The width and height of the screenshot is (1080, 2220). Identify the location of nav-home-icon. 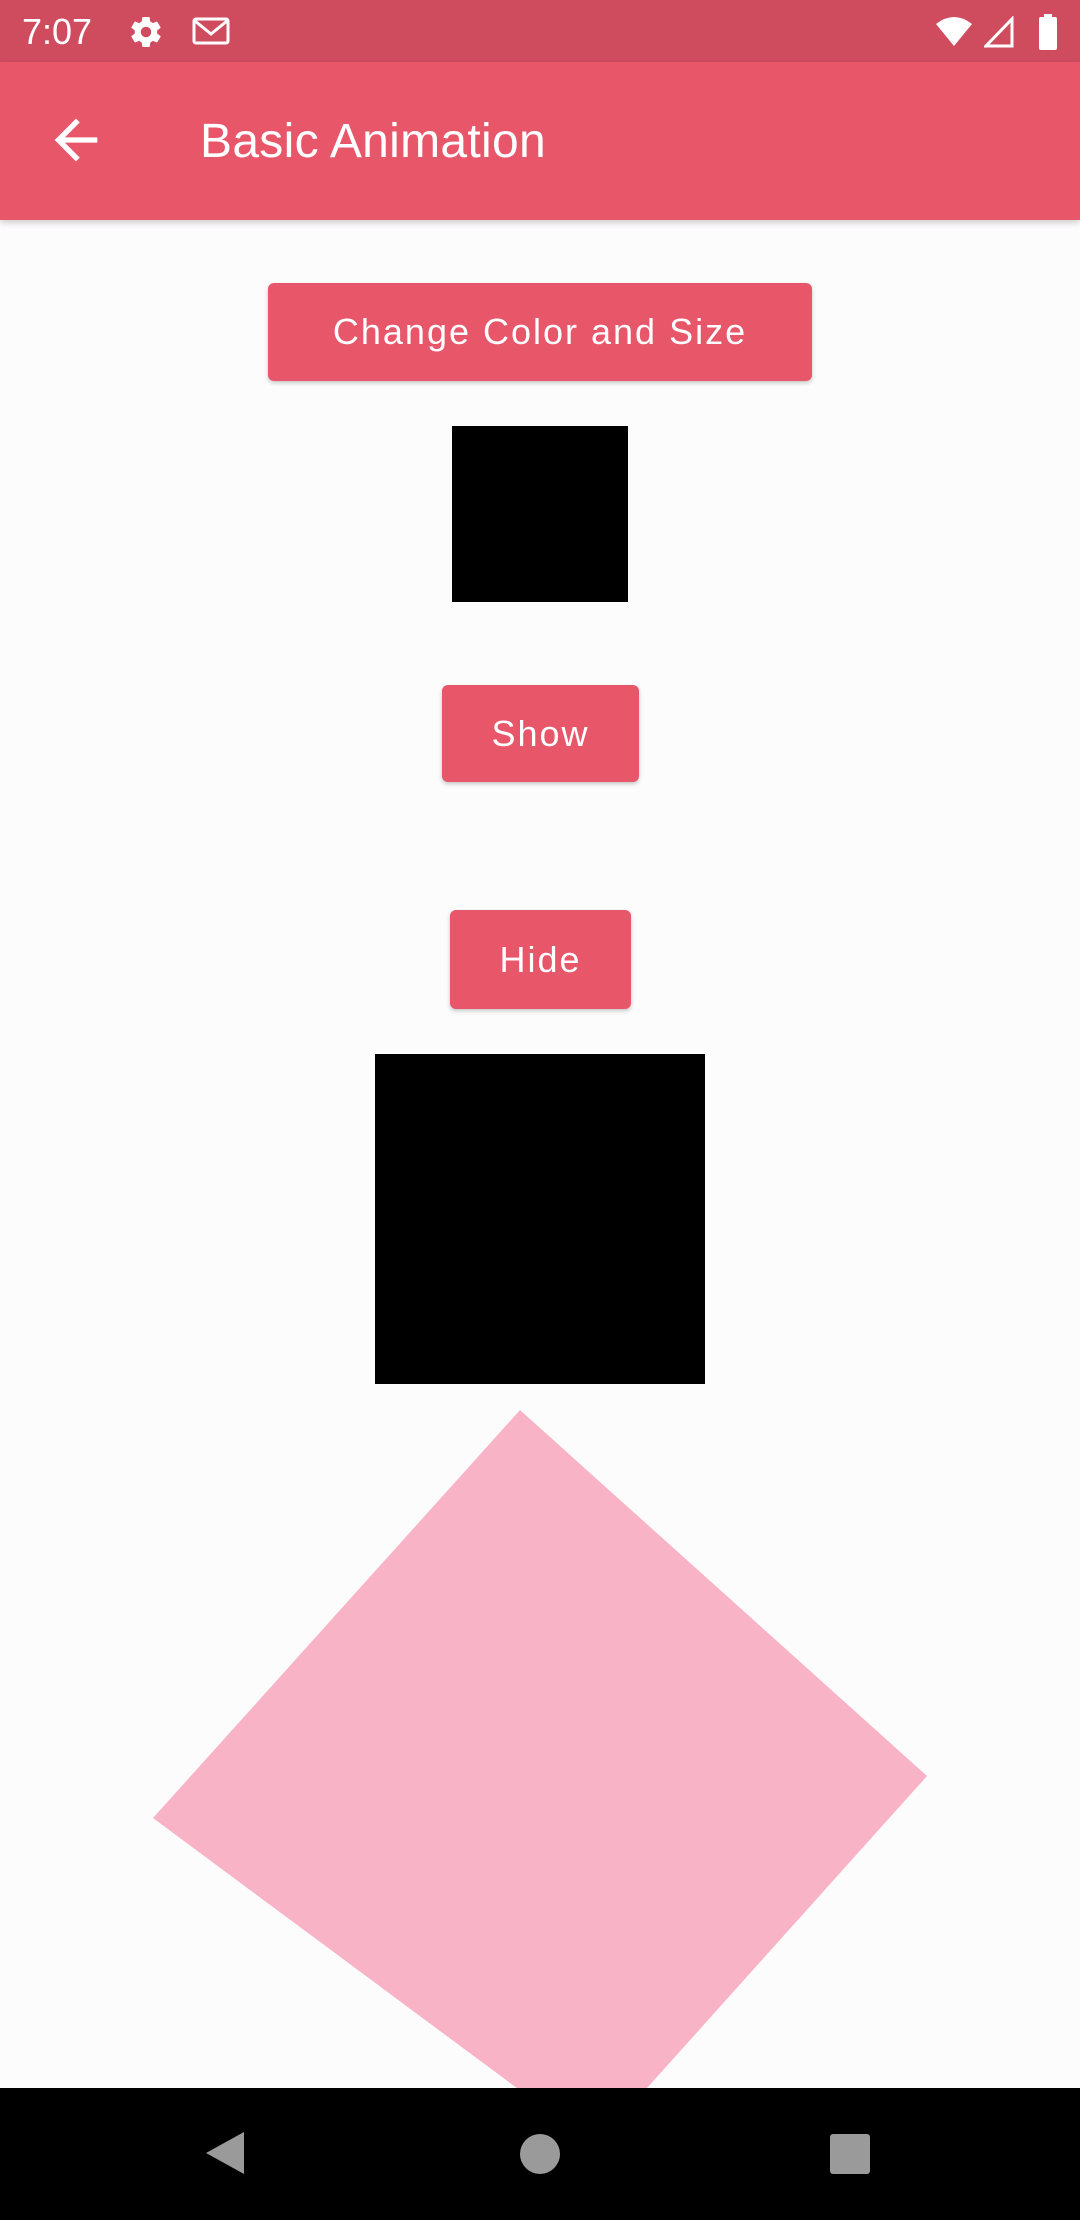
(540, 2154).